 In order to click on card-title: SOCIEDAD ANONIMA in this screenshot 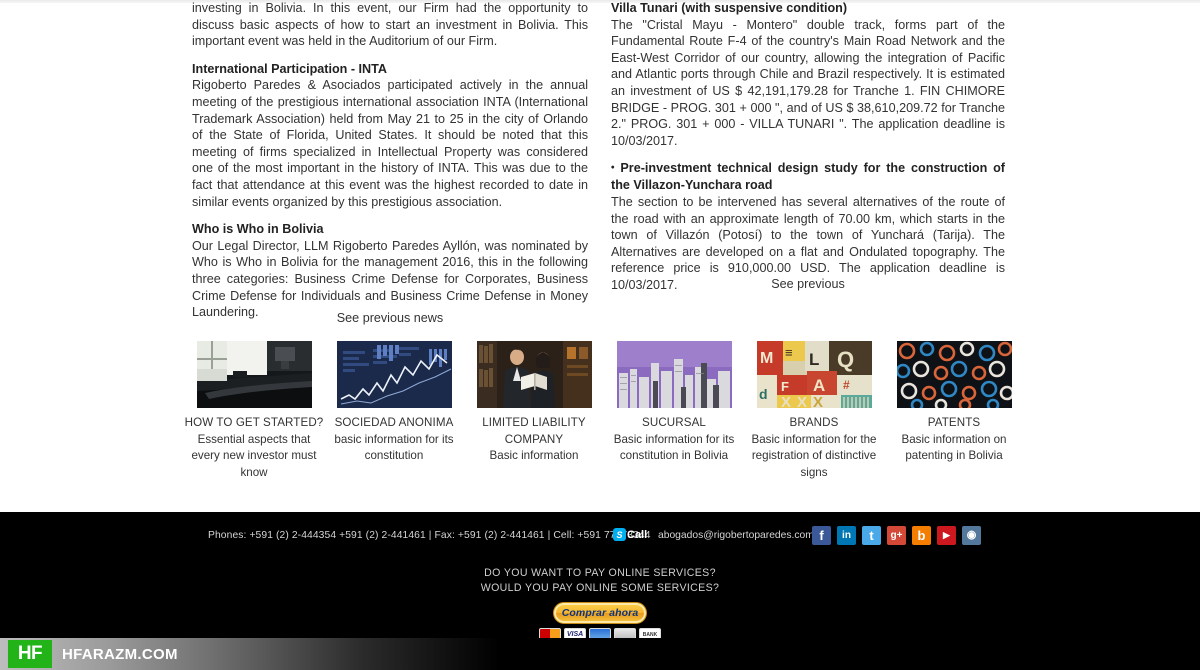, I will do `click(394, 422)`.